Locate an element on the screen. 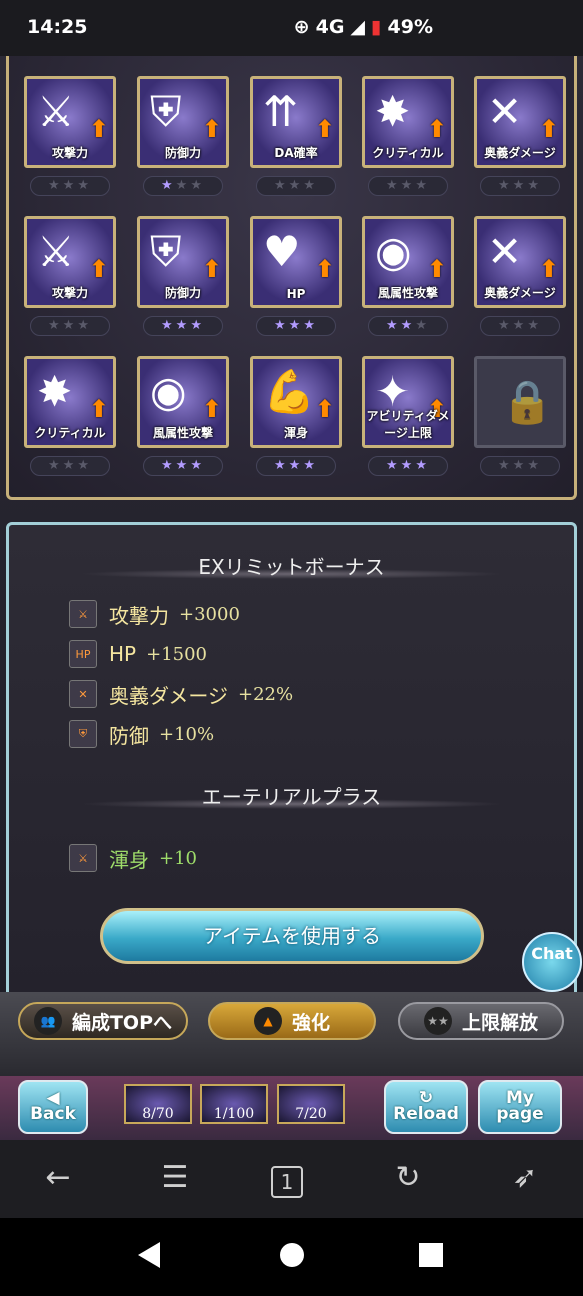  back-button: ◀ Back is located at coordinates (53, 1107).